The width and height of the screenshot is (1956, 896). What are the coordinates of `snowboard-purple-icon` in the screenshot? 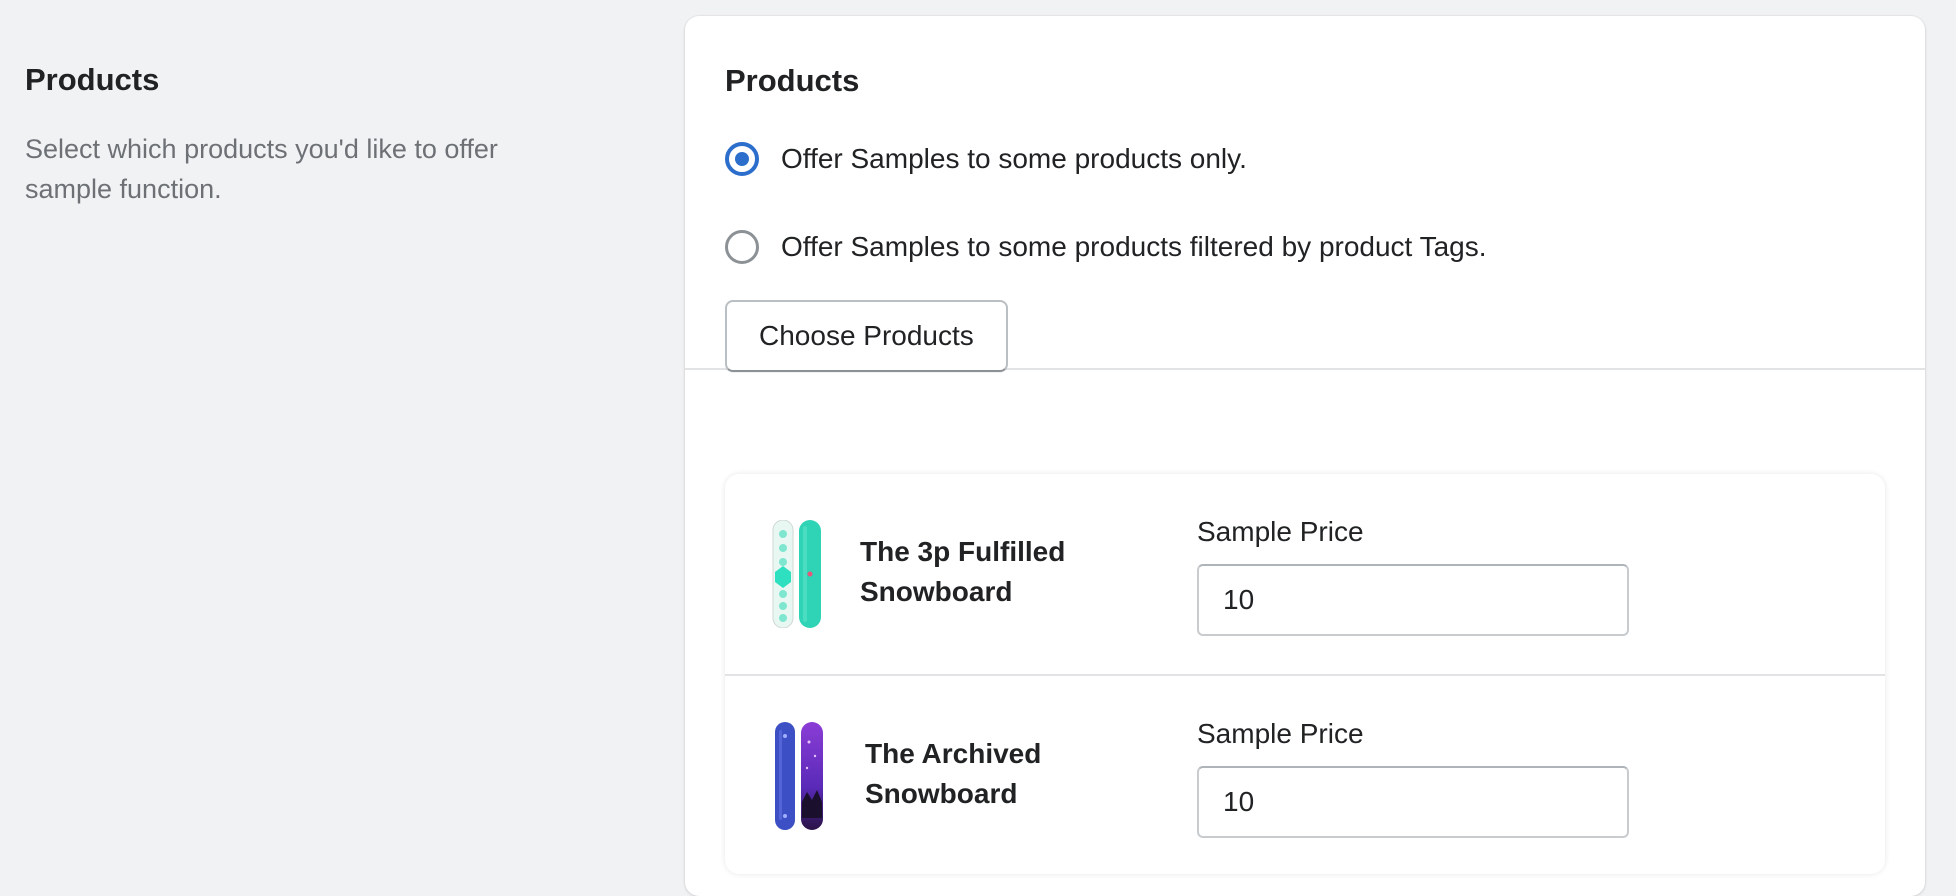 It's located at (799, 776).